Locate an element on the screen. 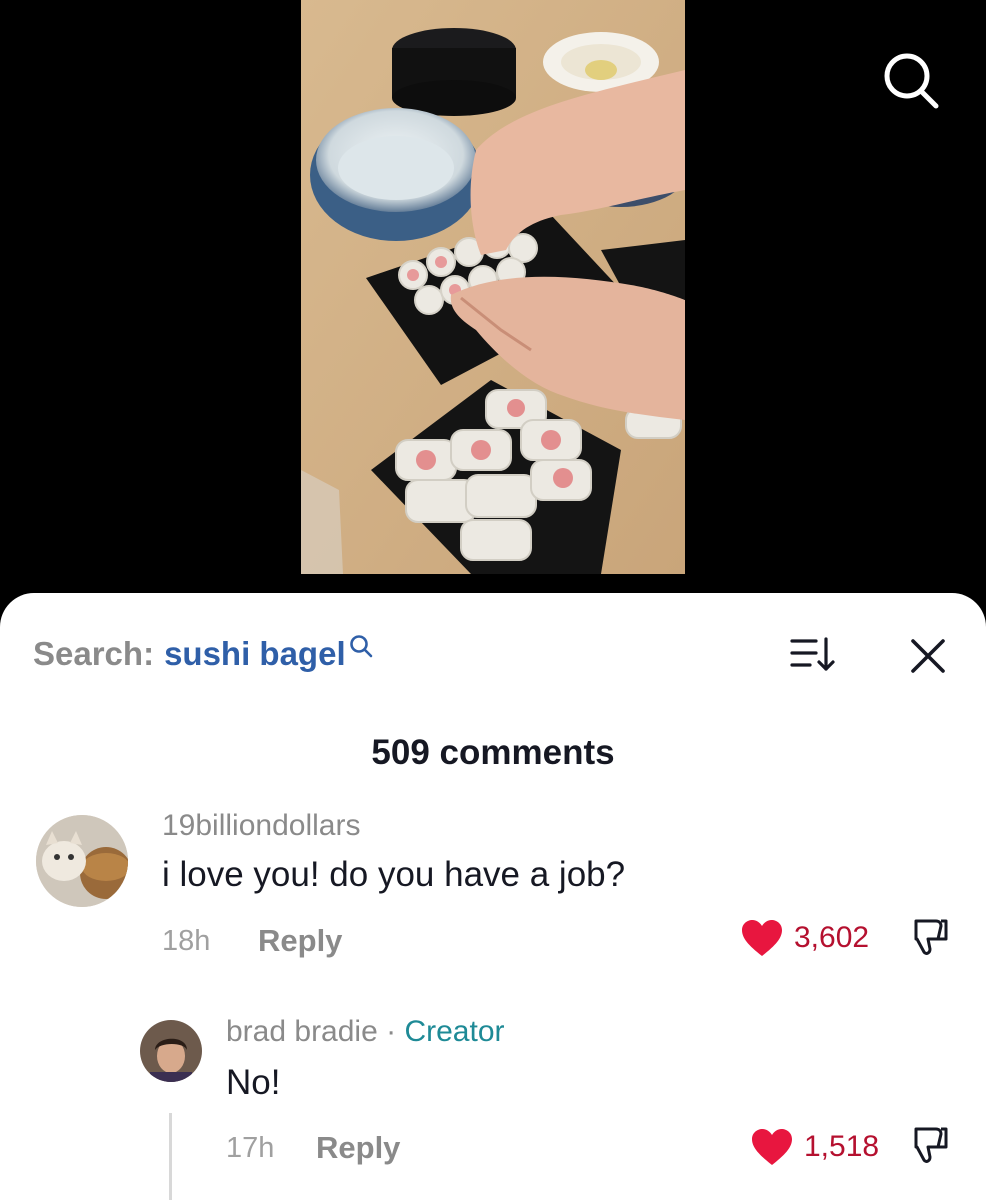  comment-text: No! is located at coordinates (253, 1082).